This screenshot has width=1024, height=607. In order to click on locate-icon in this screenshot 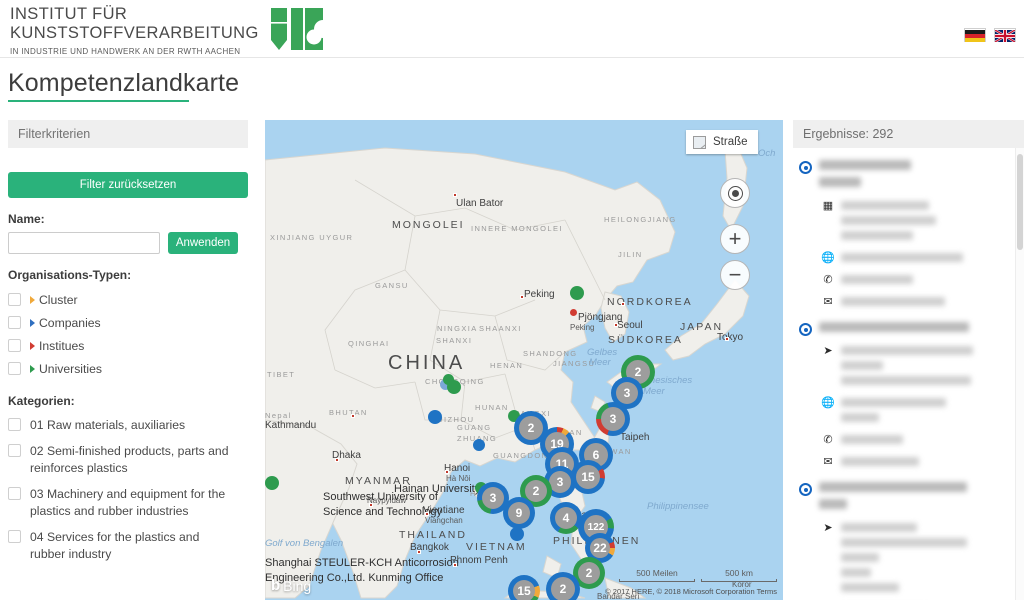, I will do `click(735, 193)`.